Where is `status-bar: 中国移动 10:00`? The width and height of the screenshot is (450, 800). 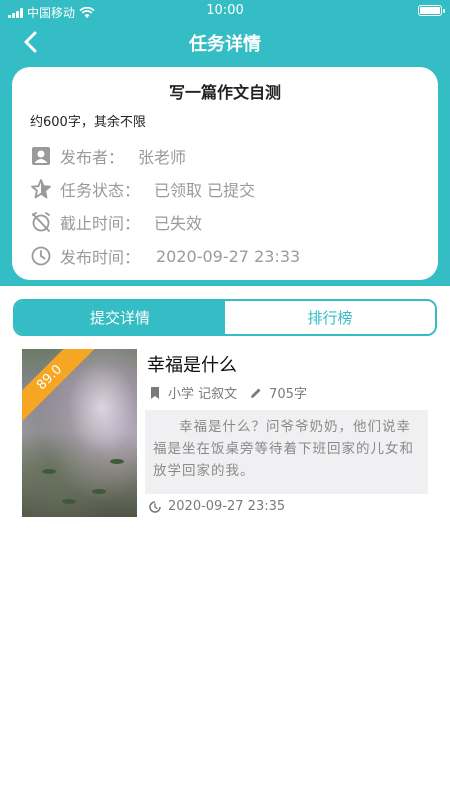 status-bar: 中国移动 10:00 is located at coordinates (225, 11).